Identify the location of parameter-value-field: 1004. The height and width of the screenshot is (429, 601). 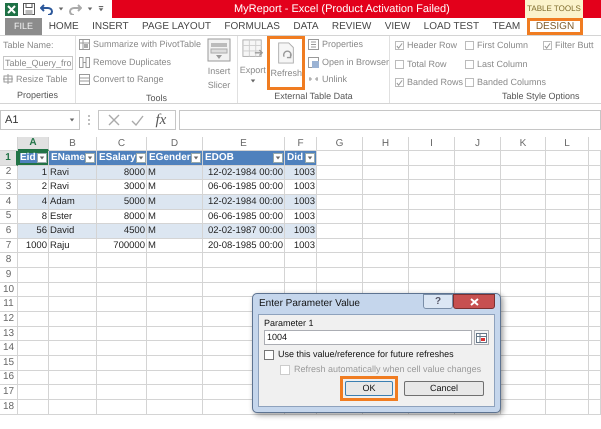
(368, 337).